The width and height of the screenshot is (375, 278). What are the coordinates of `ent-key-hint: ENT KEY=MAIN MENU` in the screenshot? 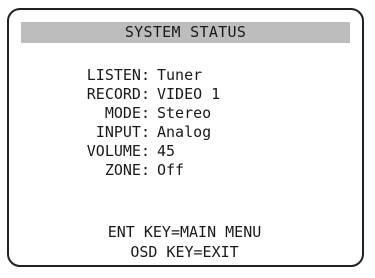 It's located at (184, 232).